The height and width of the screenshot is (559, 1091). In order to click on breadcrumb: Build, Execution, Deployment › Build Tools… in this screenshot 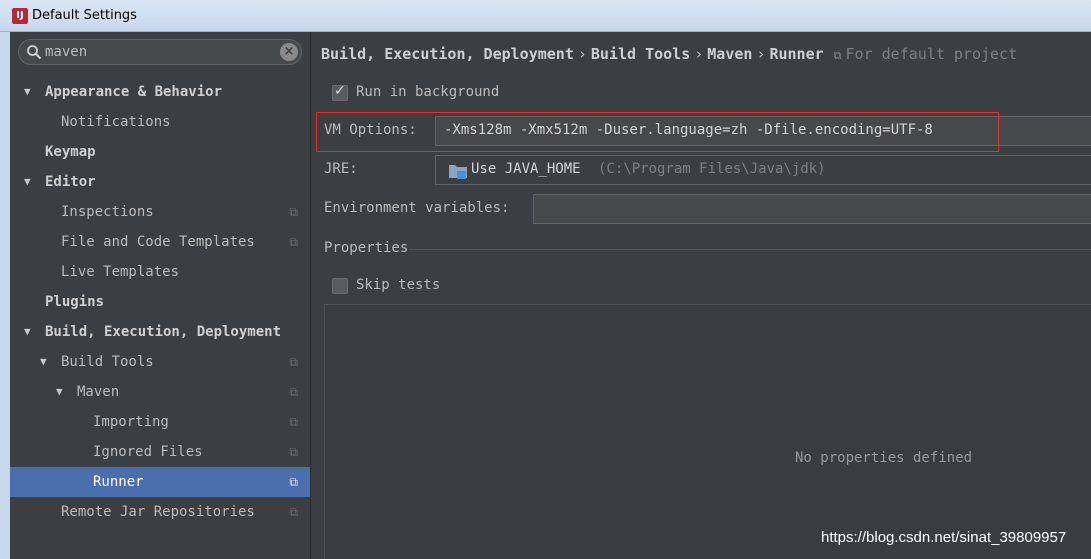, I will do `click(669, 54)`.